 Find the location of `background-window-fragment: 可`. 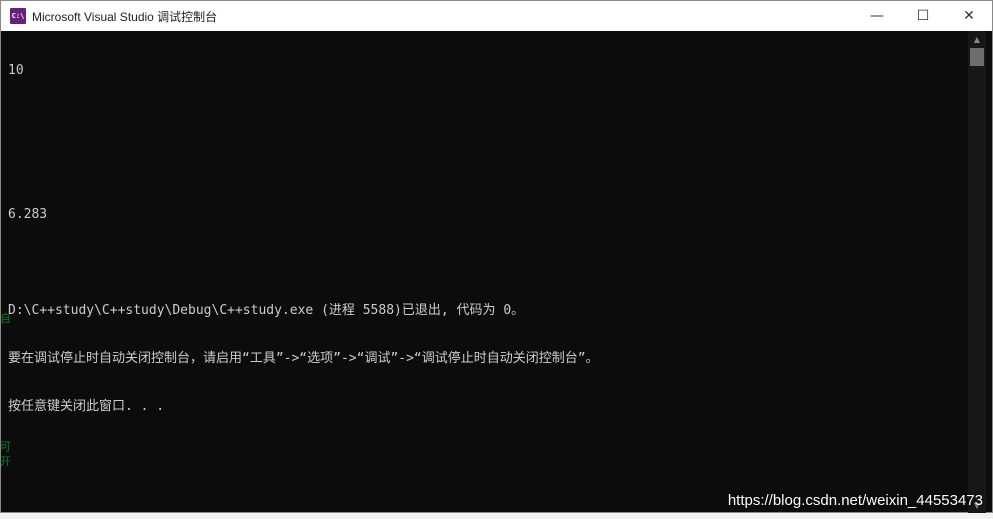

background-window-fragment: 可 is located at coordinates (5, 446).